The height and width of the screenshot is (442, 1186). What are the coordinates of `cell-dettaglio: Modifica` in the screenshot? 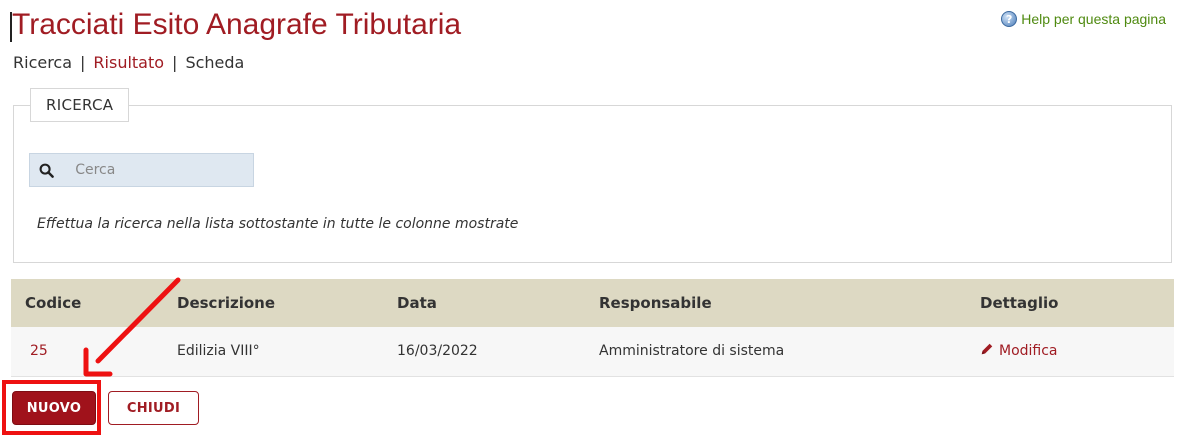 It's located at (1070, 351).